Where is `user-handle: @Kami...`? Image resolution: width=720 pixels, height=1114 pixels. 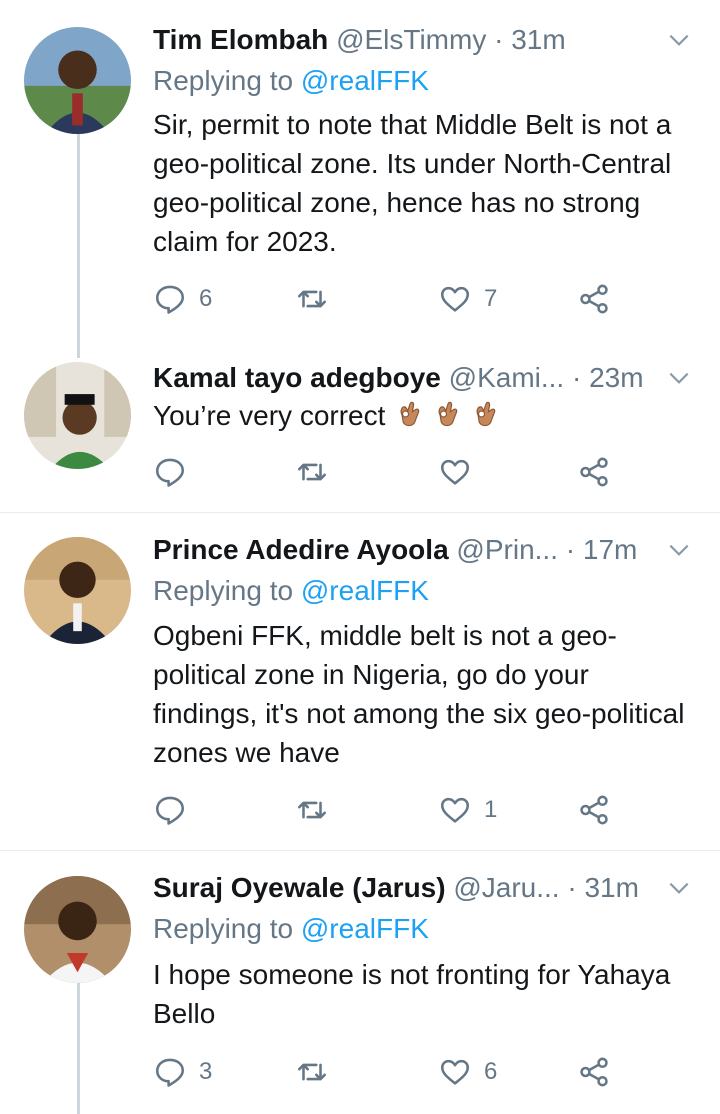
user-handle: @Kami... is located at coordinates (507, 377).